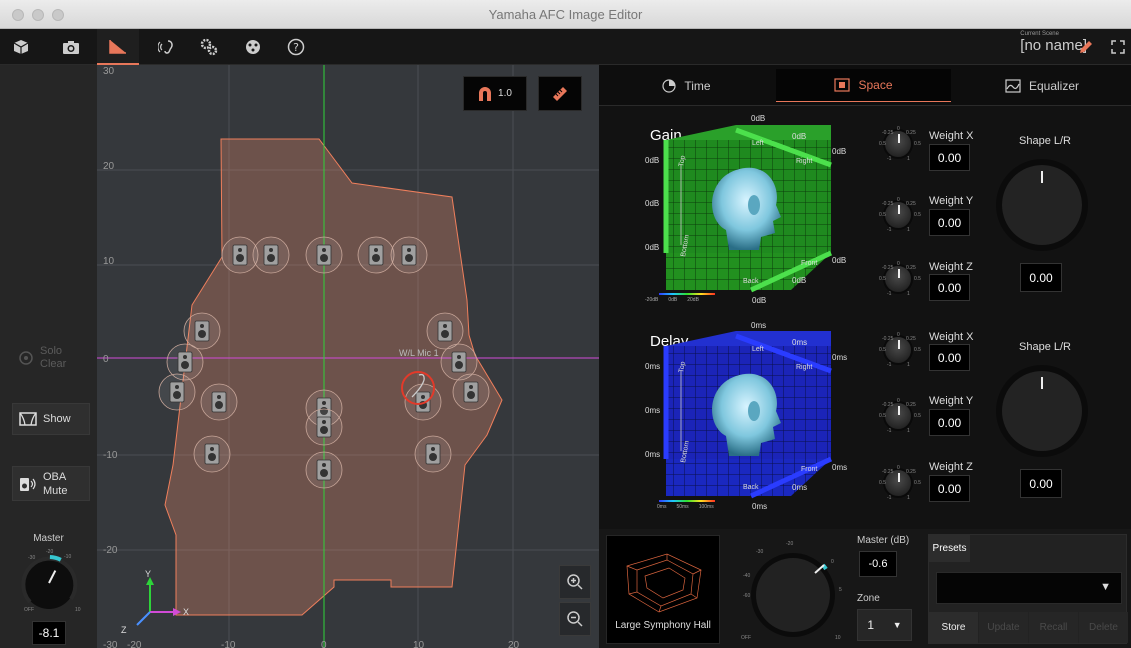  What do you see at coordinates (908, 431) in the screenshot?
I see `weight-knob-tick: 1` at bounding box center [908, 431].